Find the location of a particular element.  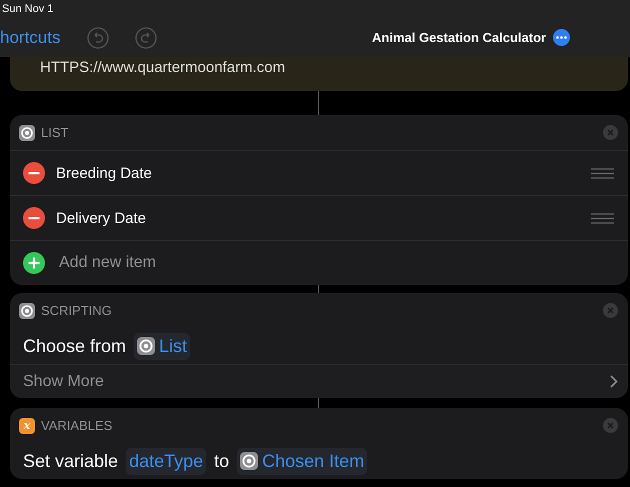

action-text: Set variable is located at coordinates (70, 461).